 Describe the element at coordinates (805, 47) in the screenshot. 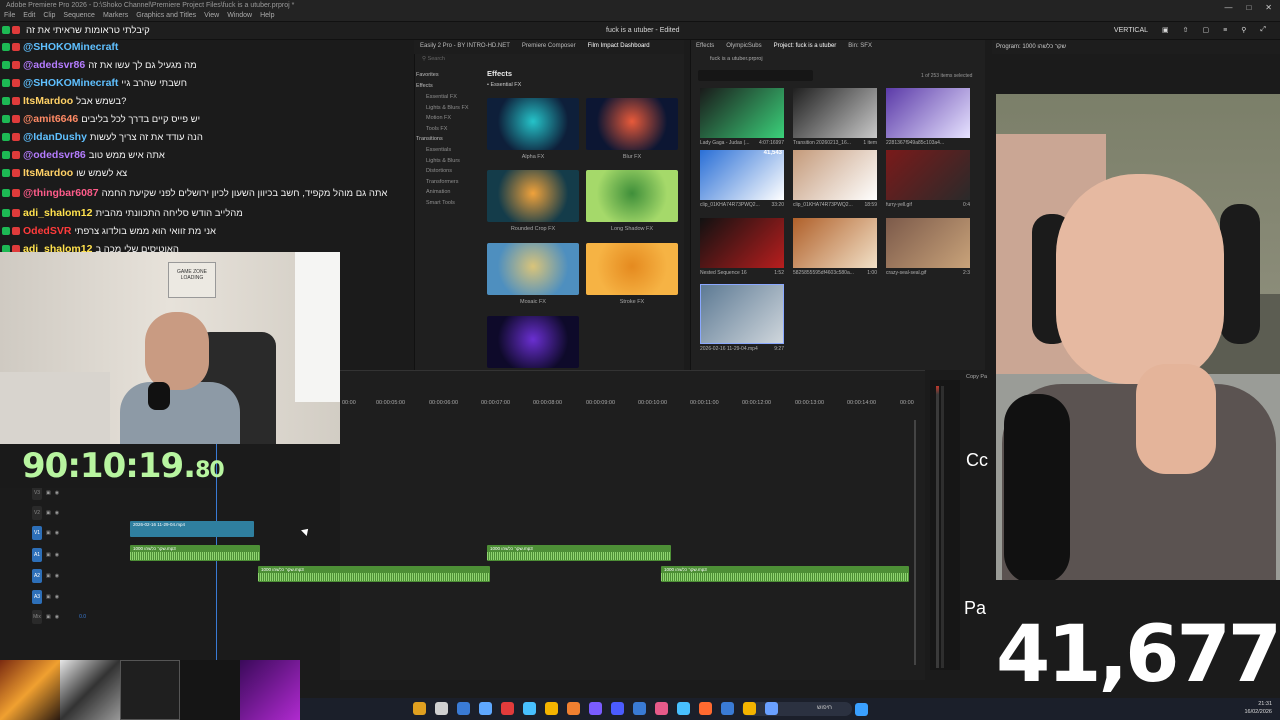

I see `tab-project: Project: fuck is a utuber` at that location.